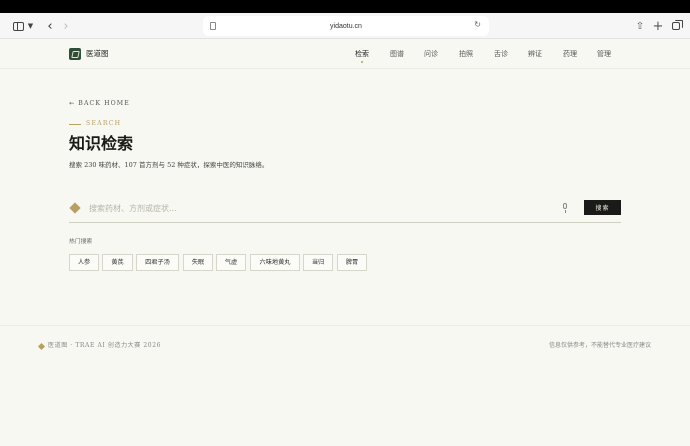 This screenshot has height=446, width=690. I want to click on back-home-label: BACK HOME, so click(104, 103).